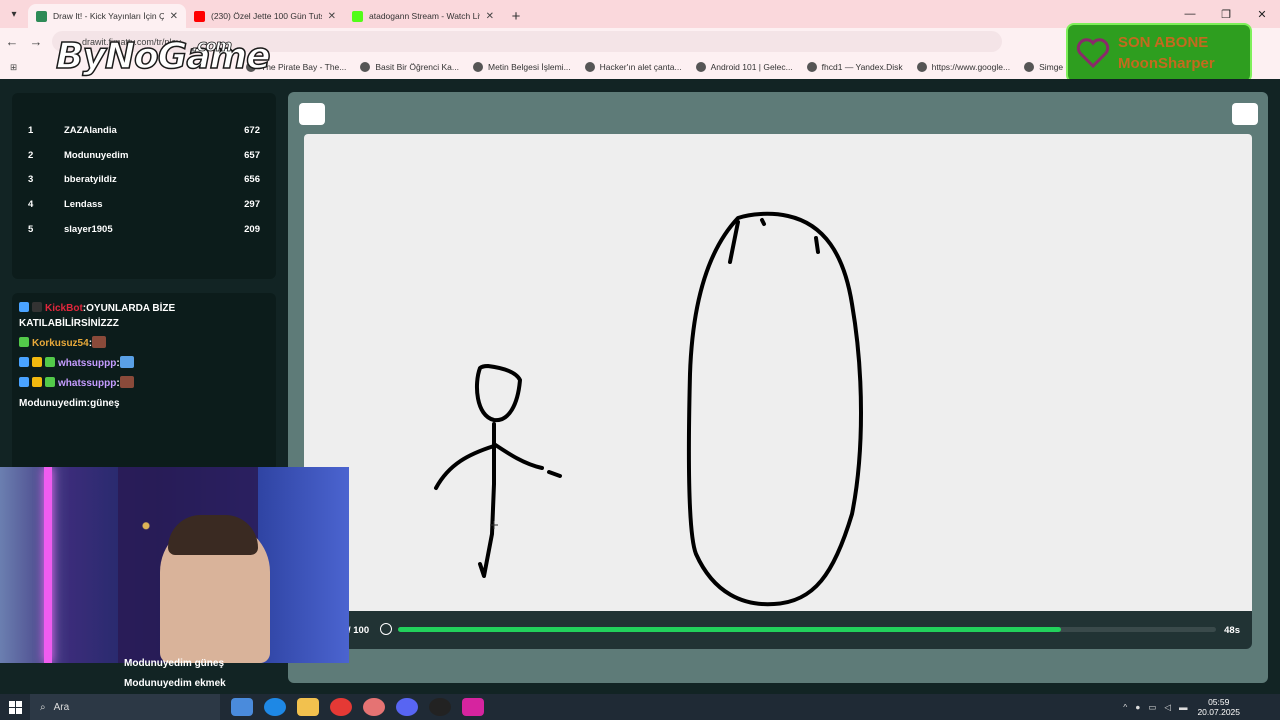  What do you see at coordinates (312, 114) in the screenshot?
I see `menu-button` at bounding box center [312, 114].